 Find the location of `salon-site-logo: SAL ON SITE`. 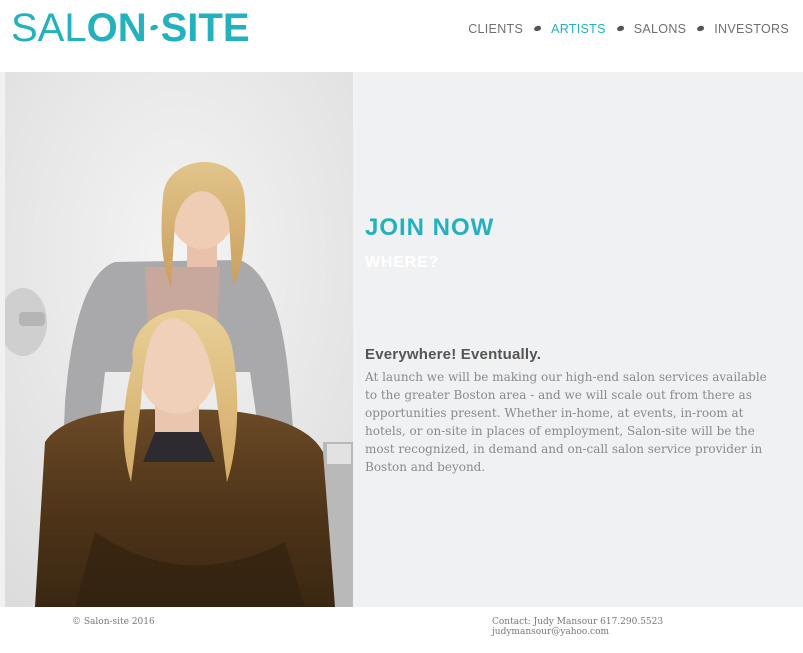

salon-site-logo: SAL ON SITE is located at coordinates (130, 28).